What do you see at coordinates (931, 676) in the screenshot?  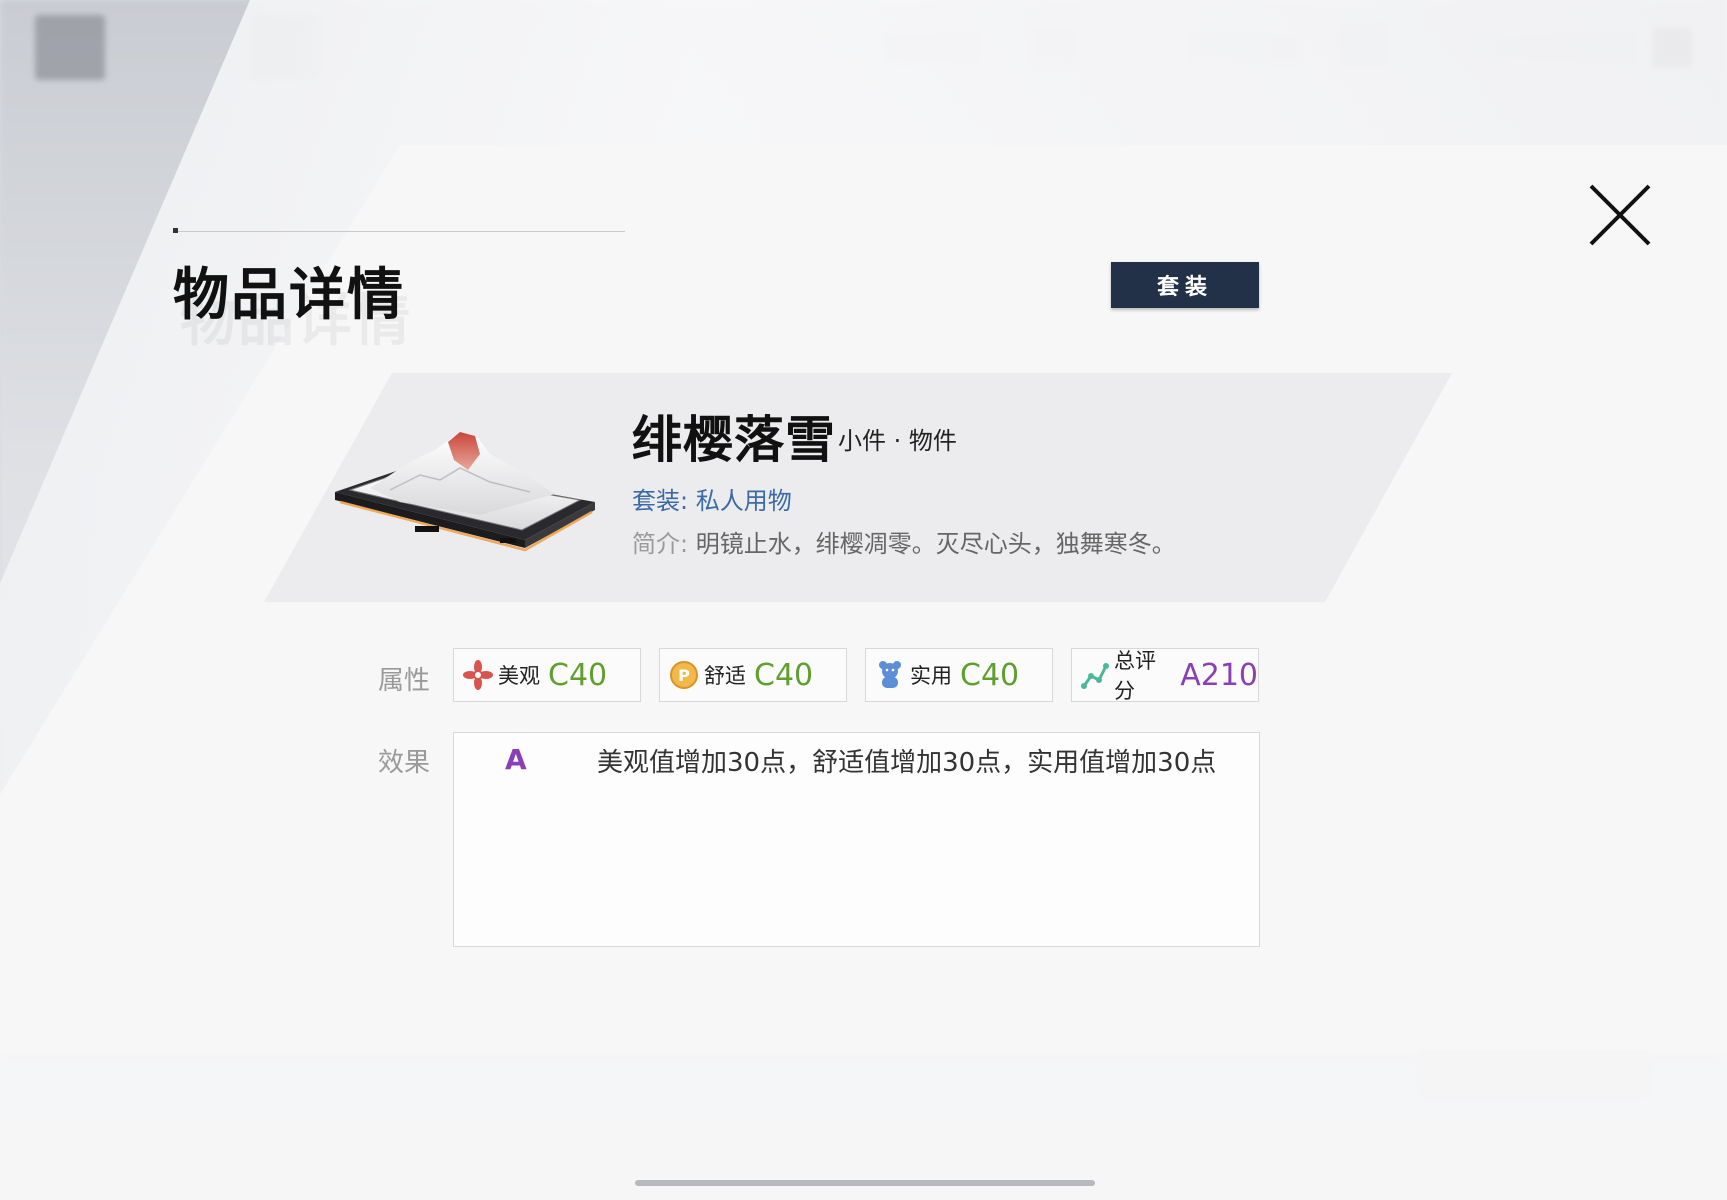 I see `attribute-name: 实用` at bounding box center [931, 676].